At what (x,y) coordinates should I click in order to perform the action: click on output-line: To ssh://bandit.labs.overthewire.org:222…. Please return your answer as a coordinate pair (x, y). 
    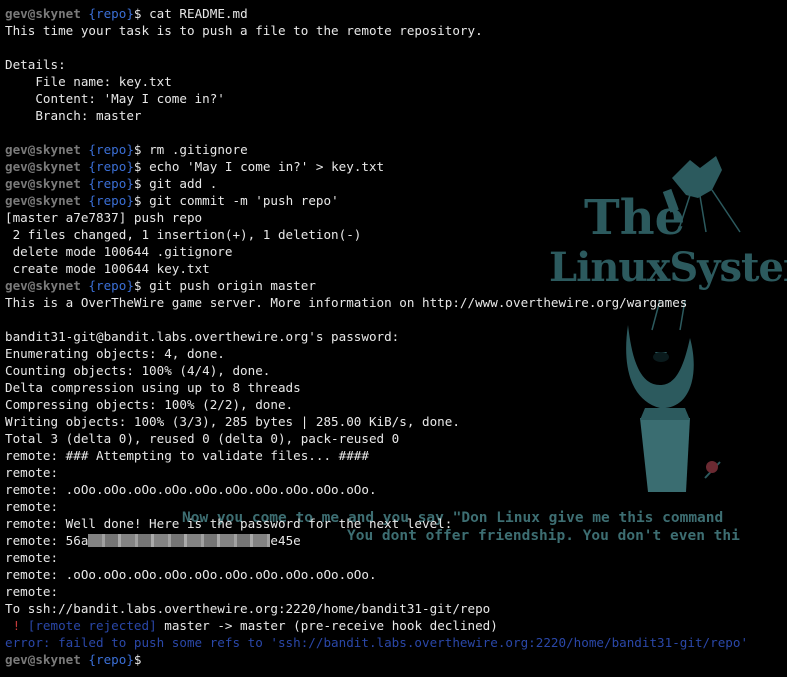
    Looking at the image, I should click on (396, 608).